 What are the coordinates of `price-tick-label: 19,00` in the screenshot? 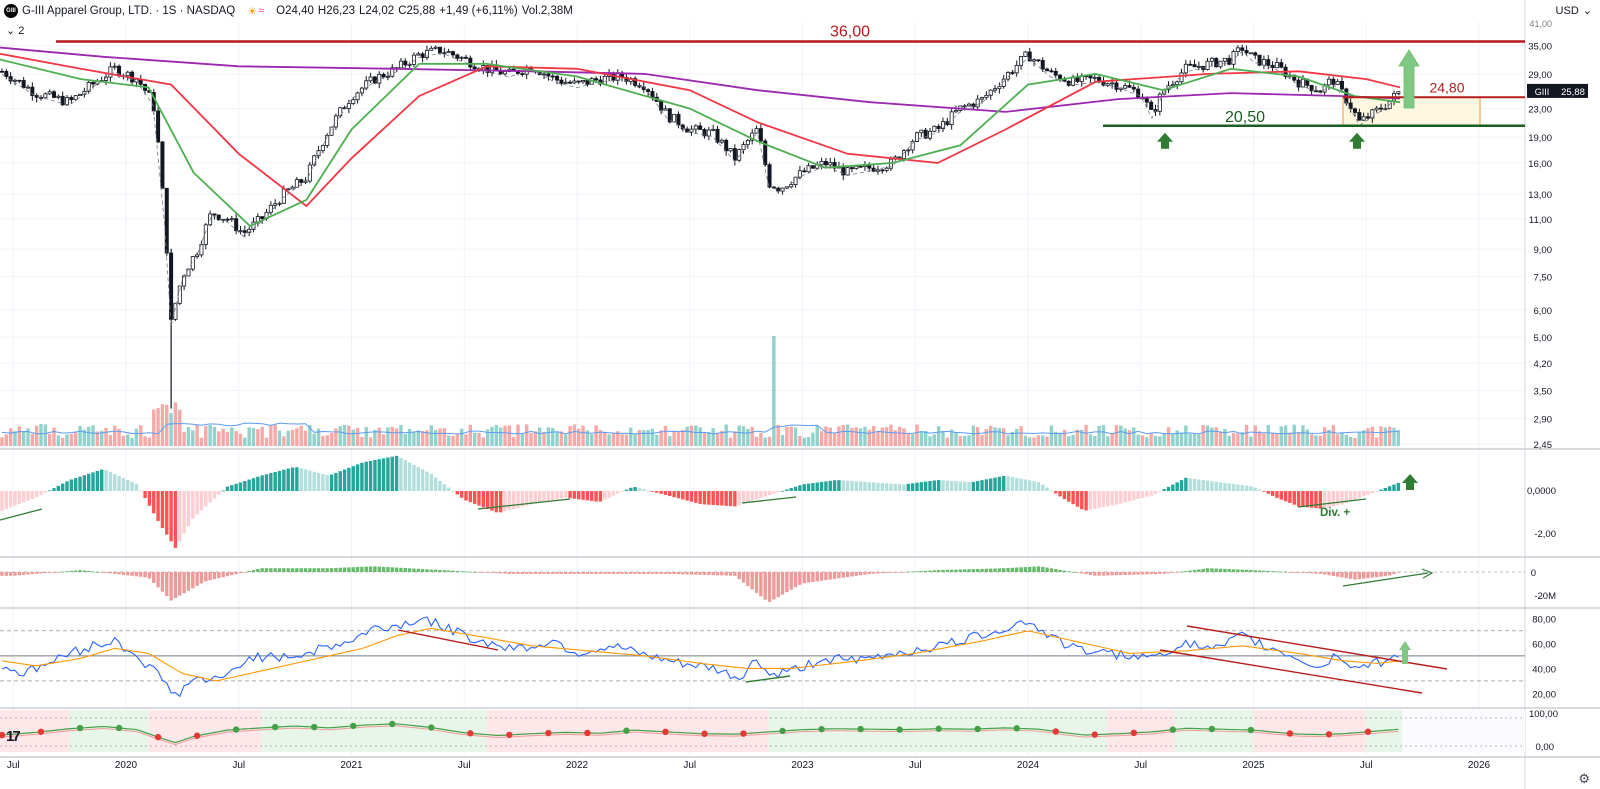 It's located at (1540, 138).